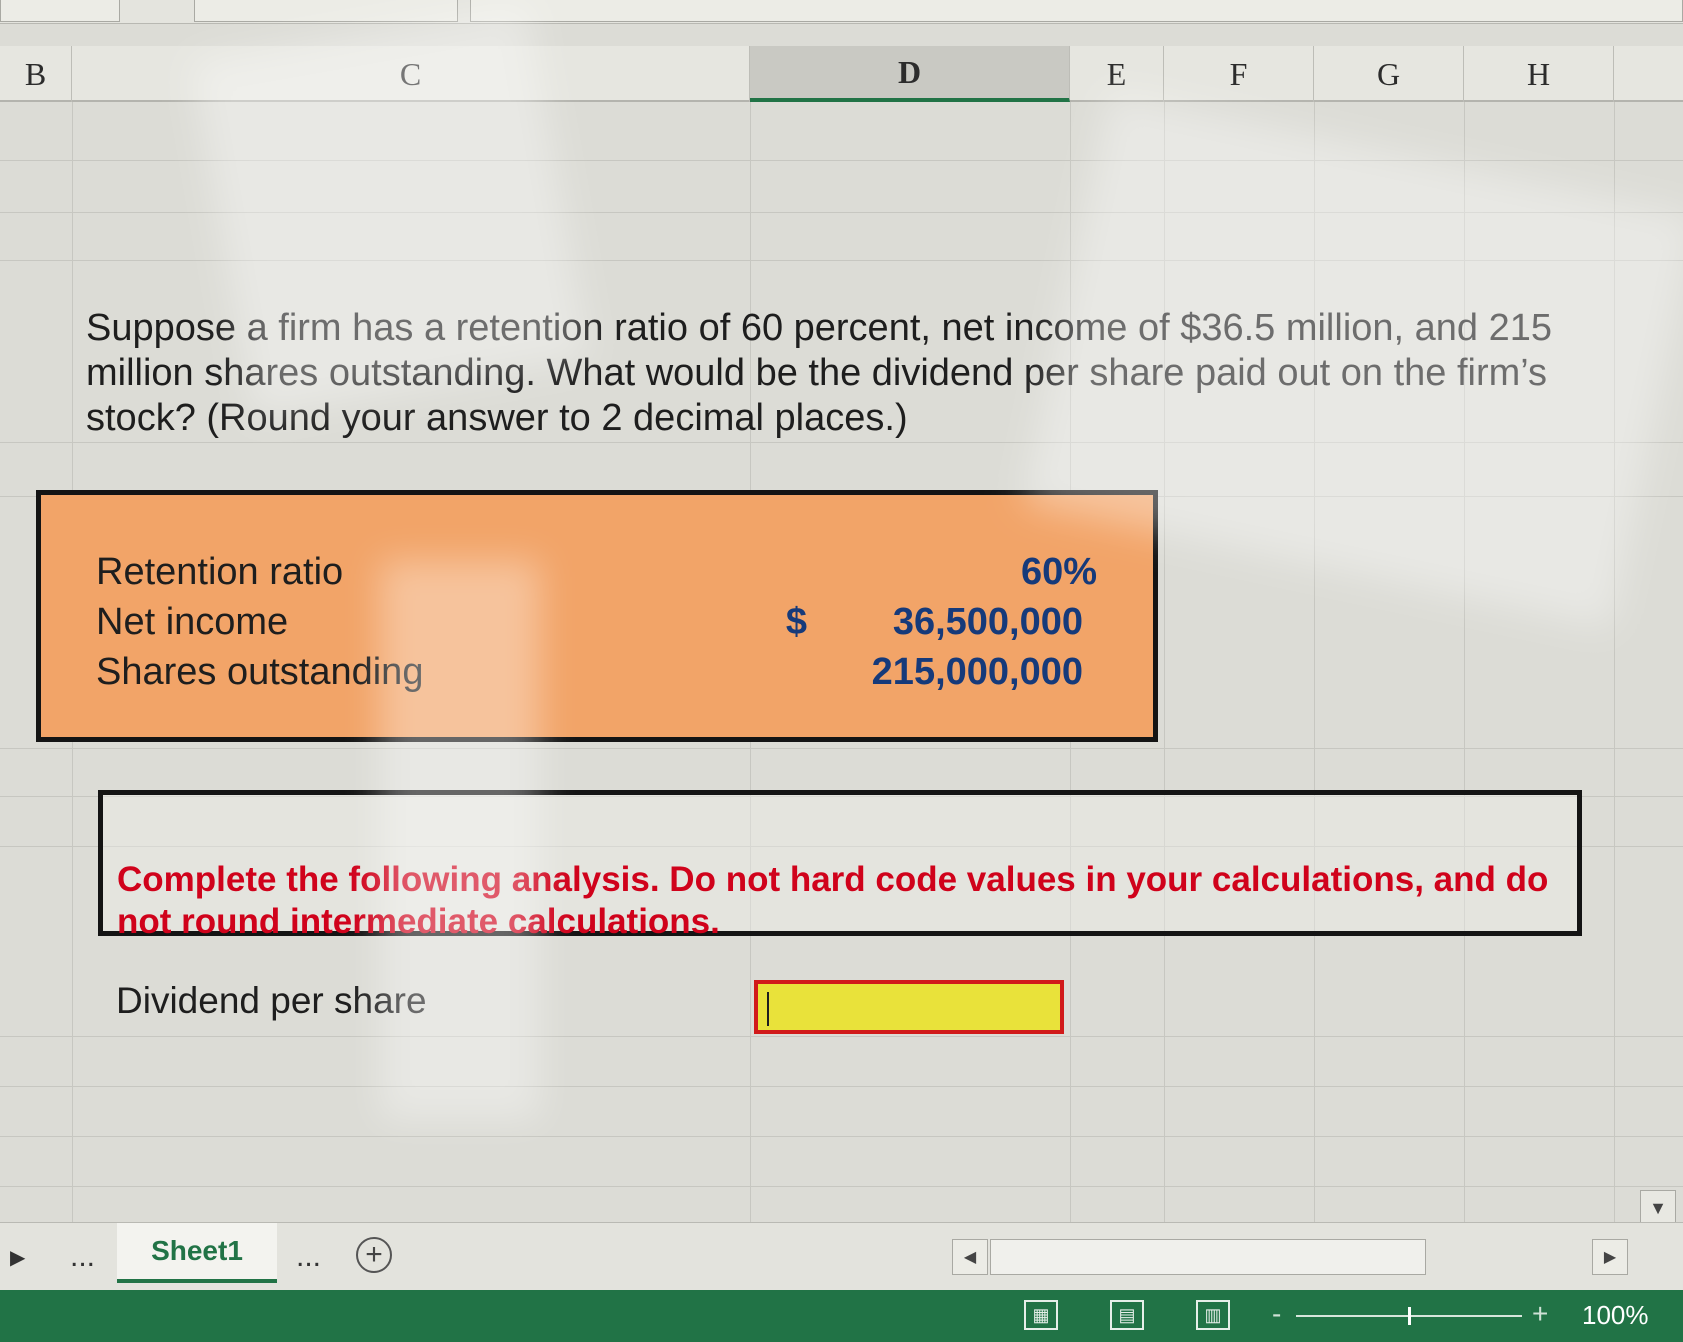 This screenshot has width=1683, height=1342. I want to click on add-sheet-icon: +, so click(374, 1255).